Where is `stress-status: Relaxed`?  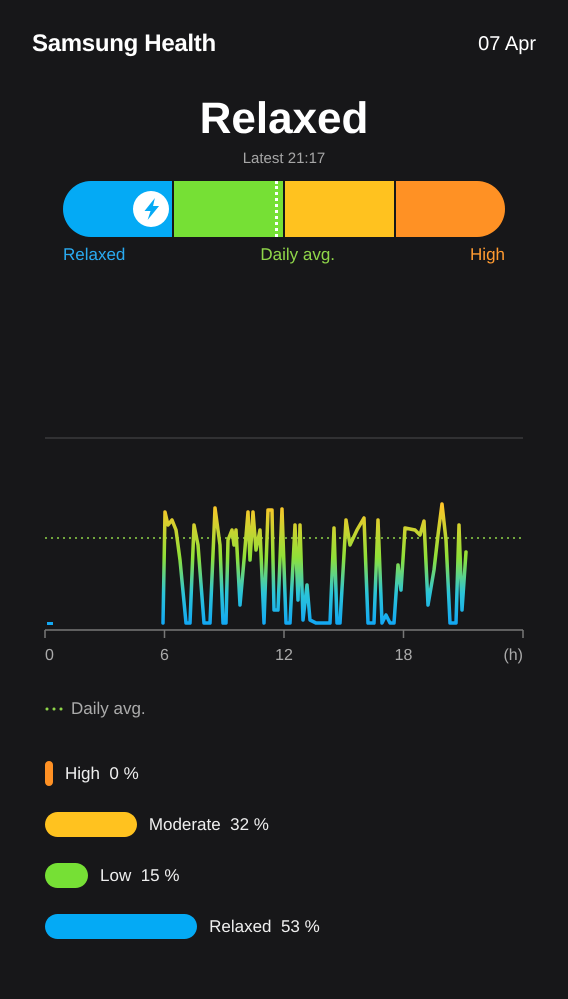
stress-status: Relaxed is located at coordinates (284, 119).